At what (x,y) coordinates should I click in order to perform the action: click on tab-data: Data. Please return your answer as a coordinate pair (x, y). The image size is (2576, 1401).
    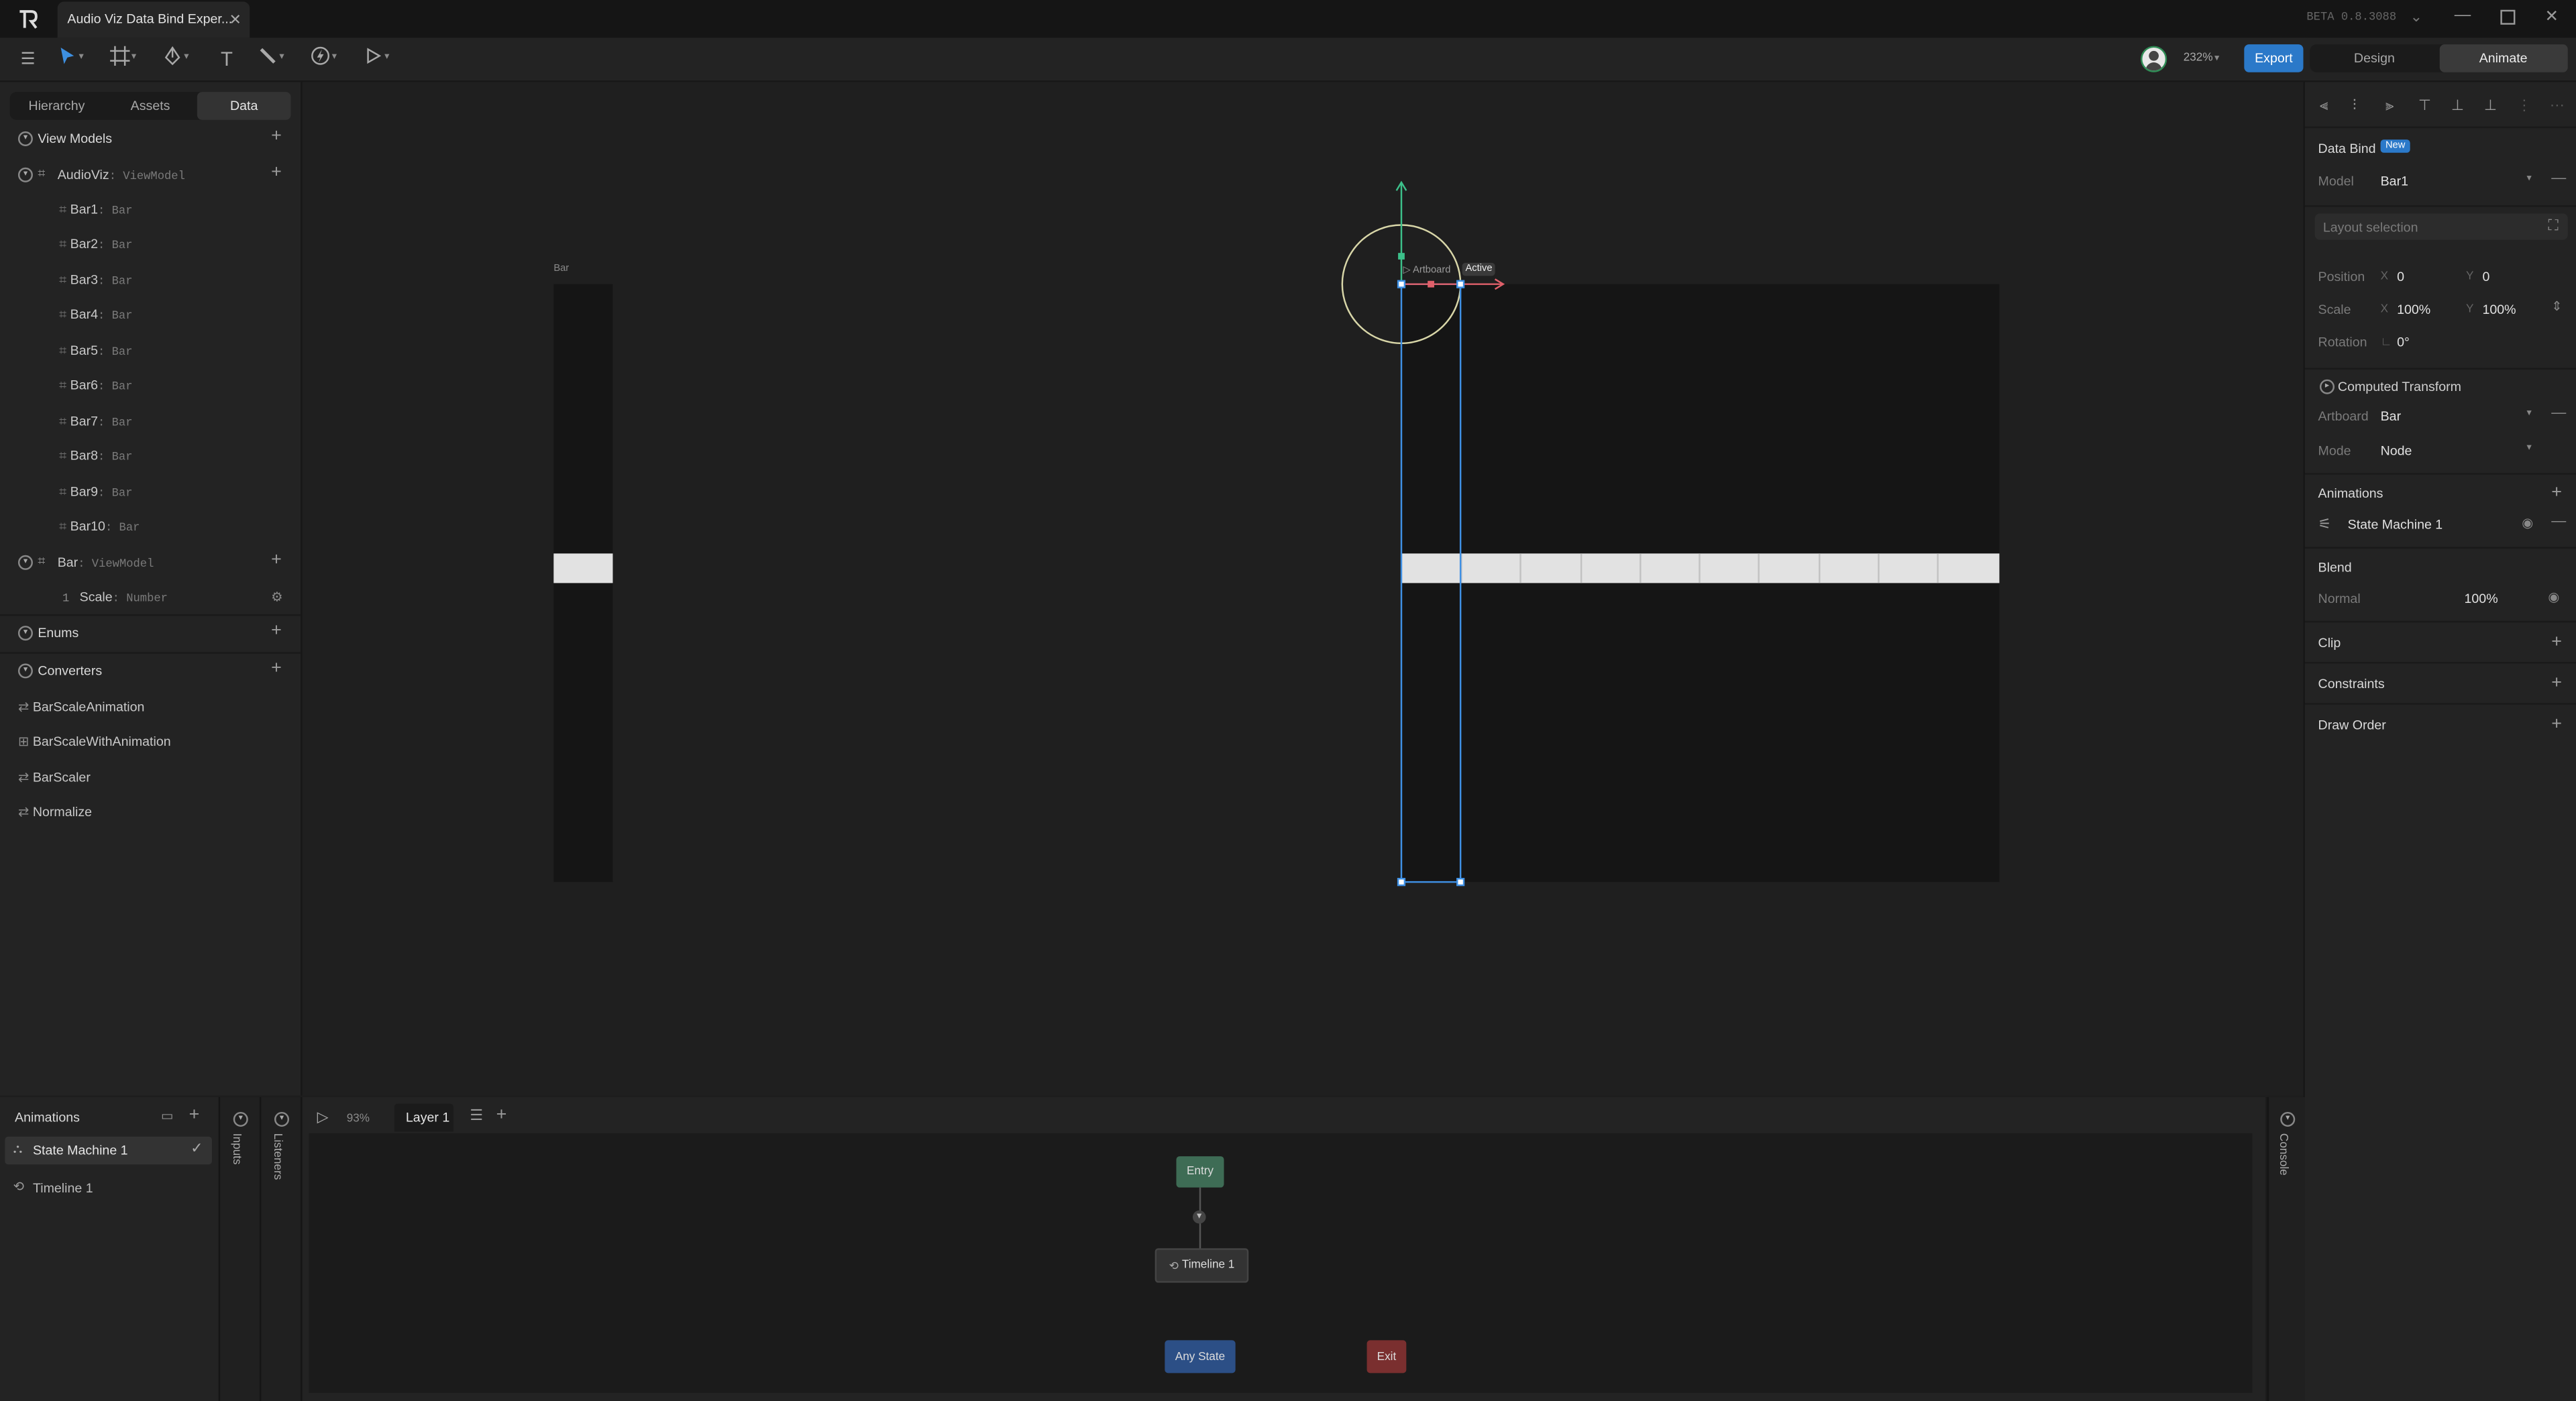
    Looking at the image, I should click on (244, 106).